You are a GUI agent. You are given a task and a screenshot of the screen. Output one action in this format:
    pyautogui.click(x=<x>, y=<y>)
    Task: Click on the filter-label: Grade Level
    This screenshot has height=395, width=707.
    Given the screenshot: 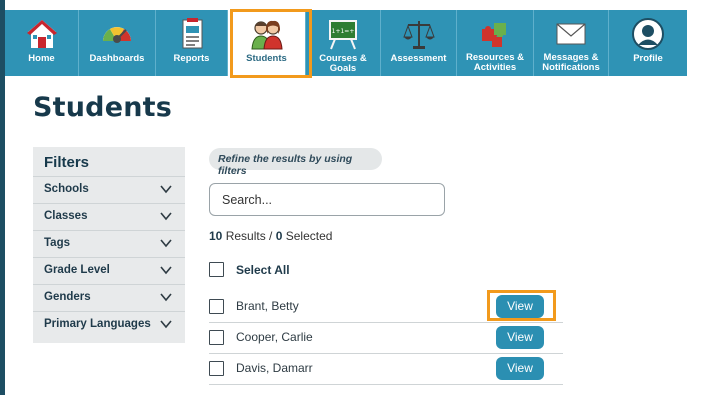 What is the action you would take?
    pyautogui.click(x=77, y=270)
    